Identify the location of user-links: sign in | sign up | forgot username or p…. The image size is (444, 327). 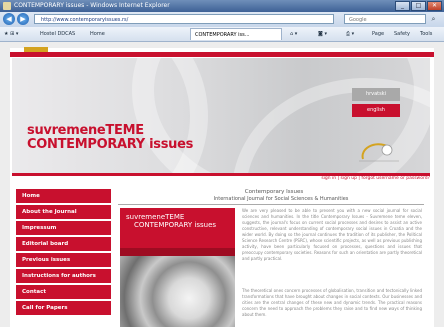
(340, 178).